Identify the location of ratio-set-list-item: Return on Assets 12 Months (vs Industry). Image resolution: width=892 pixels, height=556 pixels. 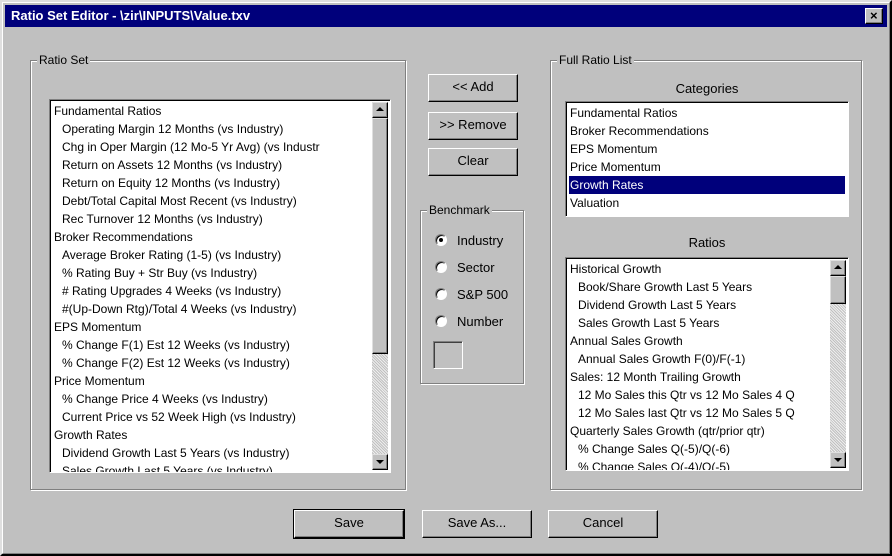
(212, 165).